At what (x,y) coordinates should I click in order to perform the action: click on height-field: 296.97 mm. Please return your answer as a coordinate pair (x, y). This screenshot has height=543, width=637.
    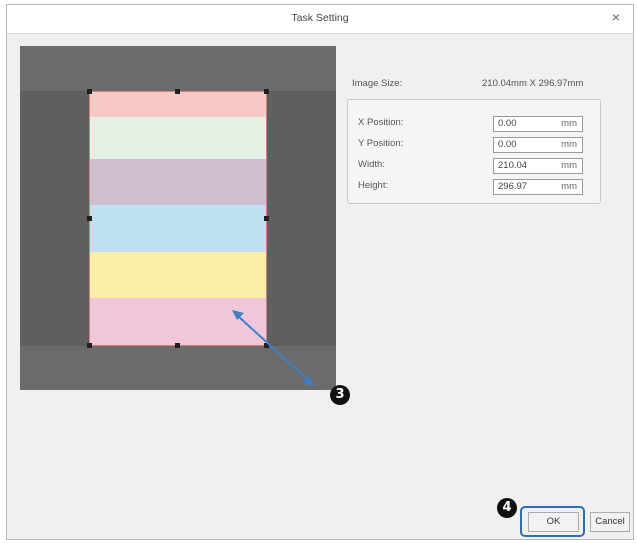
    Looking at the image, I should click on (538, 187).